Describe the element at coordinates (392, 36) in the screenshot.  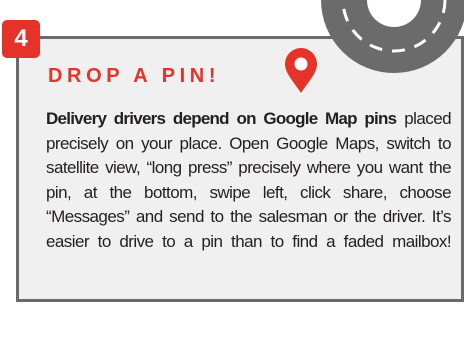
I see `road-curve-icon` at that location.